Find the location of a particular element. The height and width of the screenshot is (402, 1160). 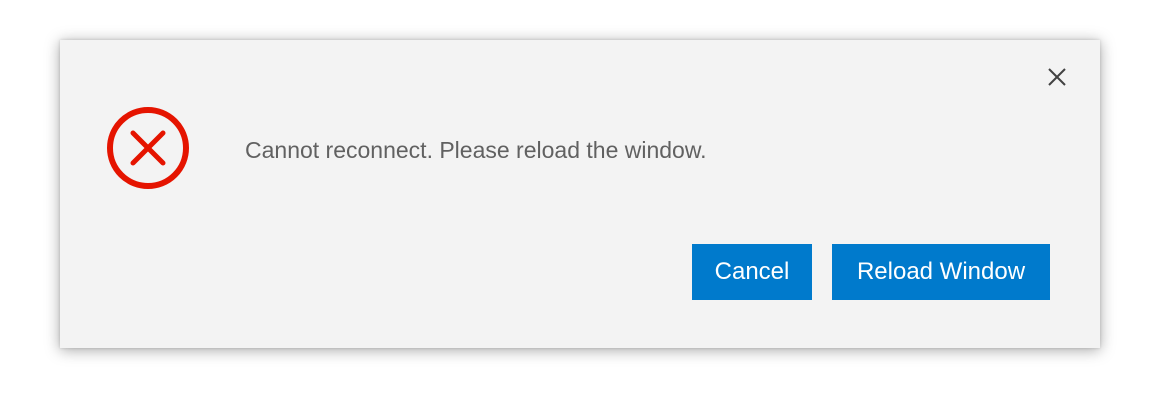

dialog-actions: Cancel Reload Window is located at coordinates (871, 272).